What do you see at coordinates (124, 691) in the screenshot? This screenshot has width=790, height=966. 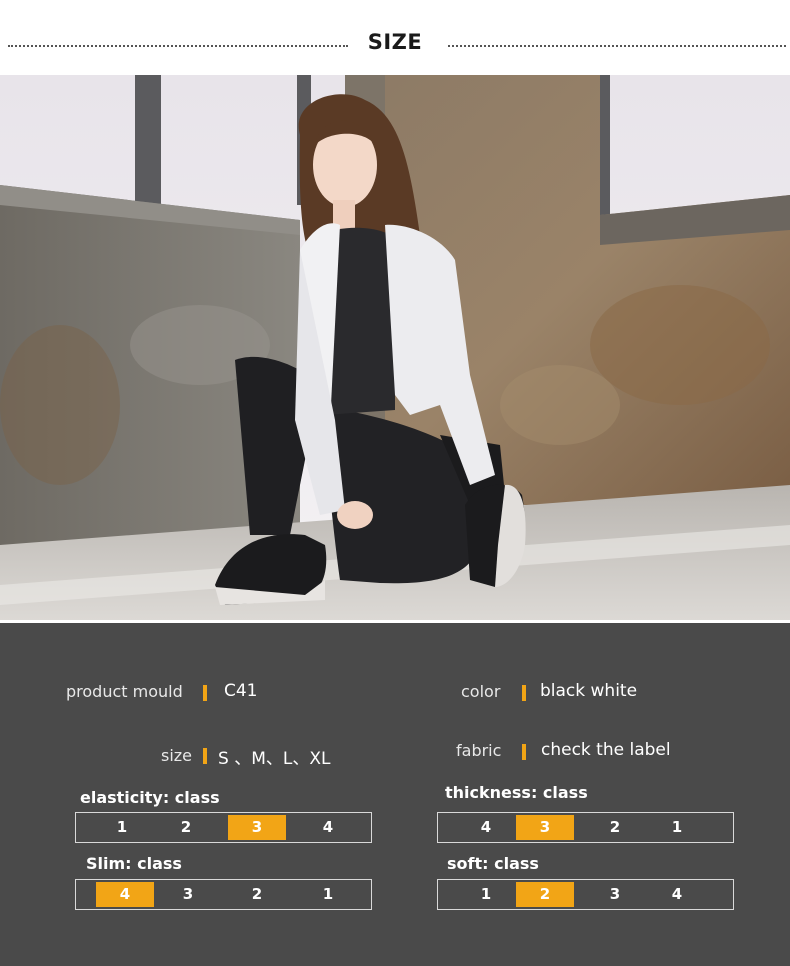 I see `product-mould-label: product mould` at bounding box center [124, 691].